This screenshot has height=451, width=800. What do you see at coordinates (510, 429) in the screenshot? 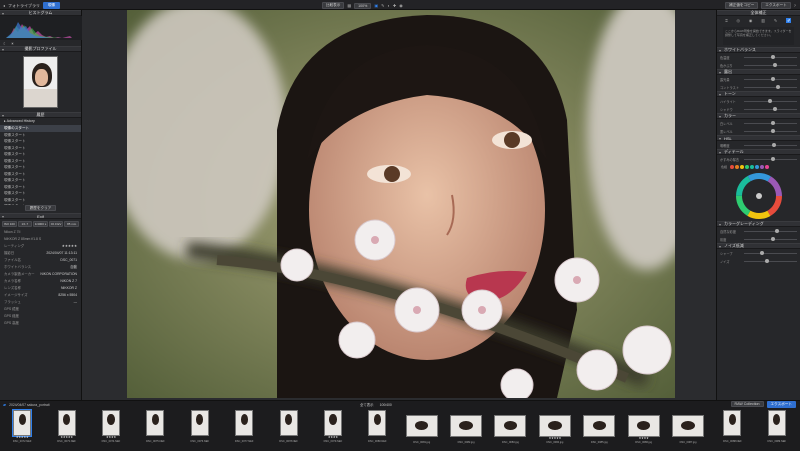
I see `filmstrip-thumbnail: DSC_0083.jpg` at bounding box center [510, 429].